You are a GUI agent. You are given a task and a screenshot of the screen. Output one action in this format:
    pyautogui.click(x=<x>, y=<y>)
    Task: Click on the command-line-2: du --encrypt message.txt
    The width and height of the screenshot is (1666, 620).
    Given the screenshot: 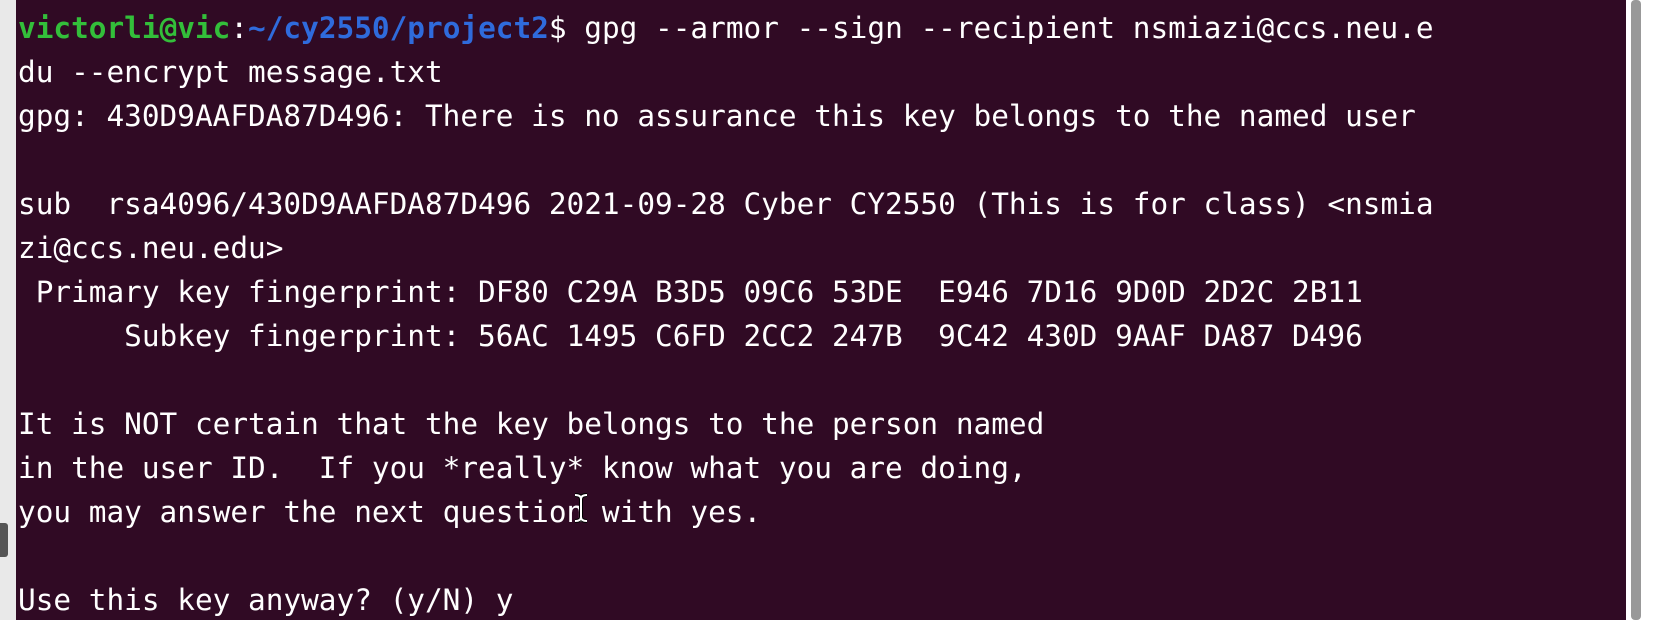 What is the action you would take?
    pyautogui.click(x=230, y=72)
    